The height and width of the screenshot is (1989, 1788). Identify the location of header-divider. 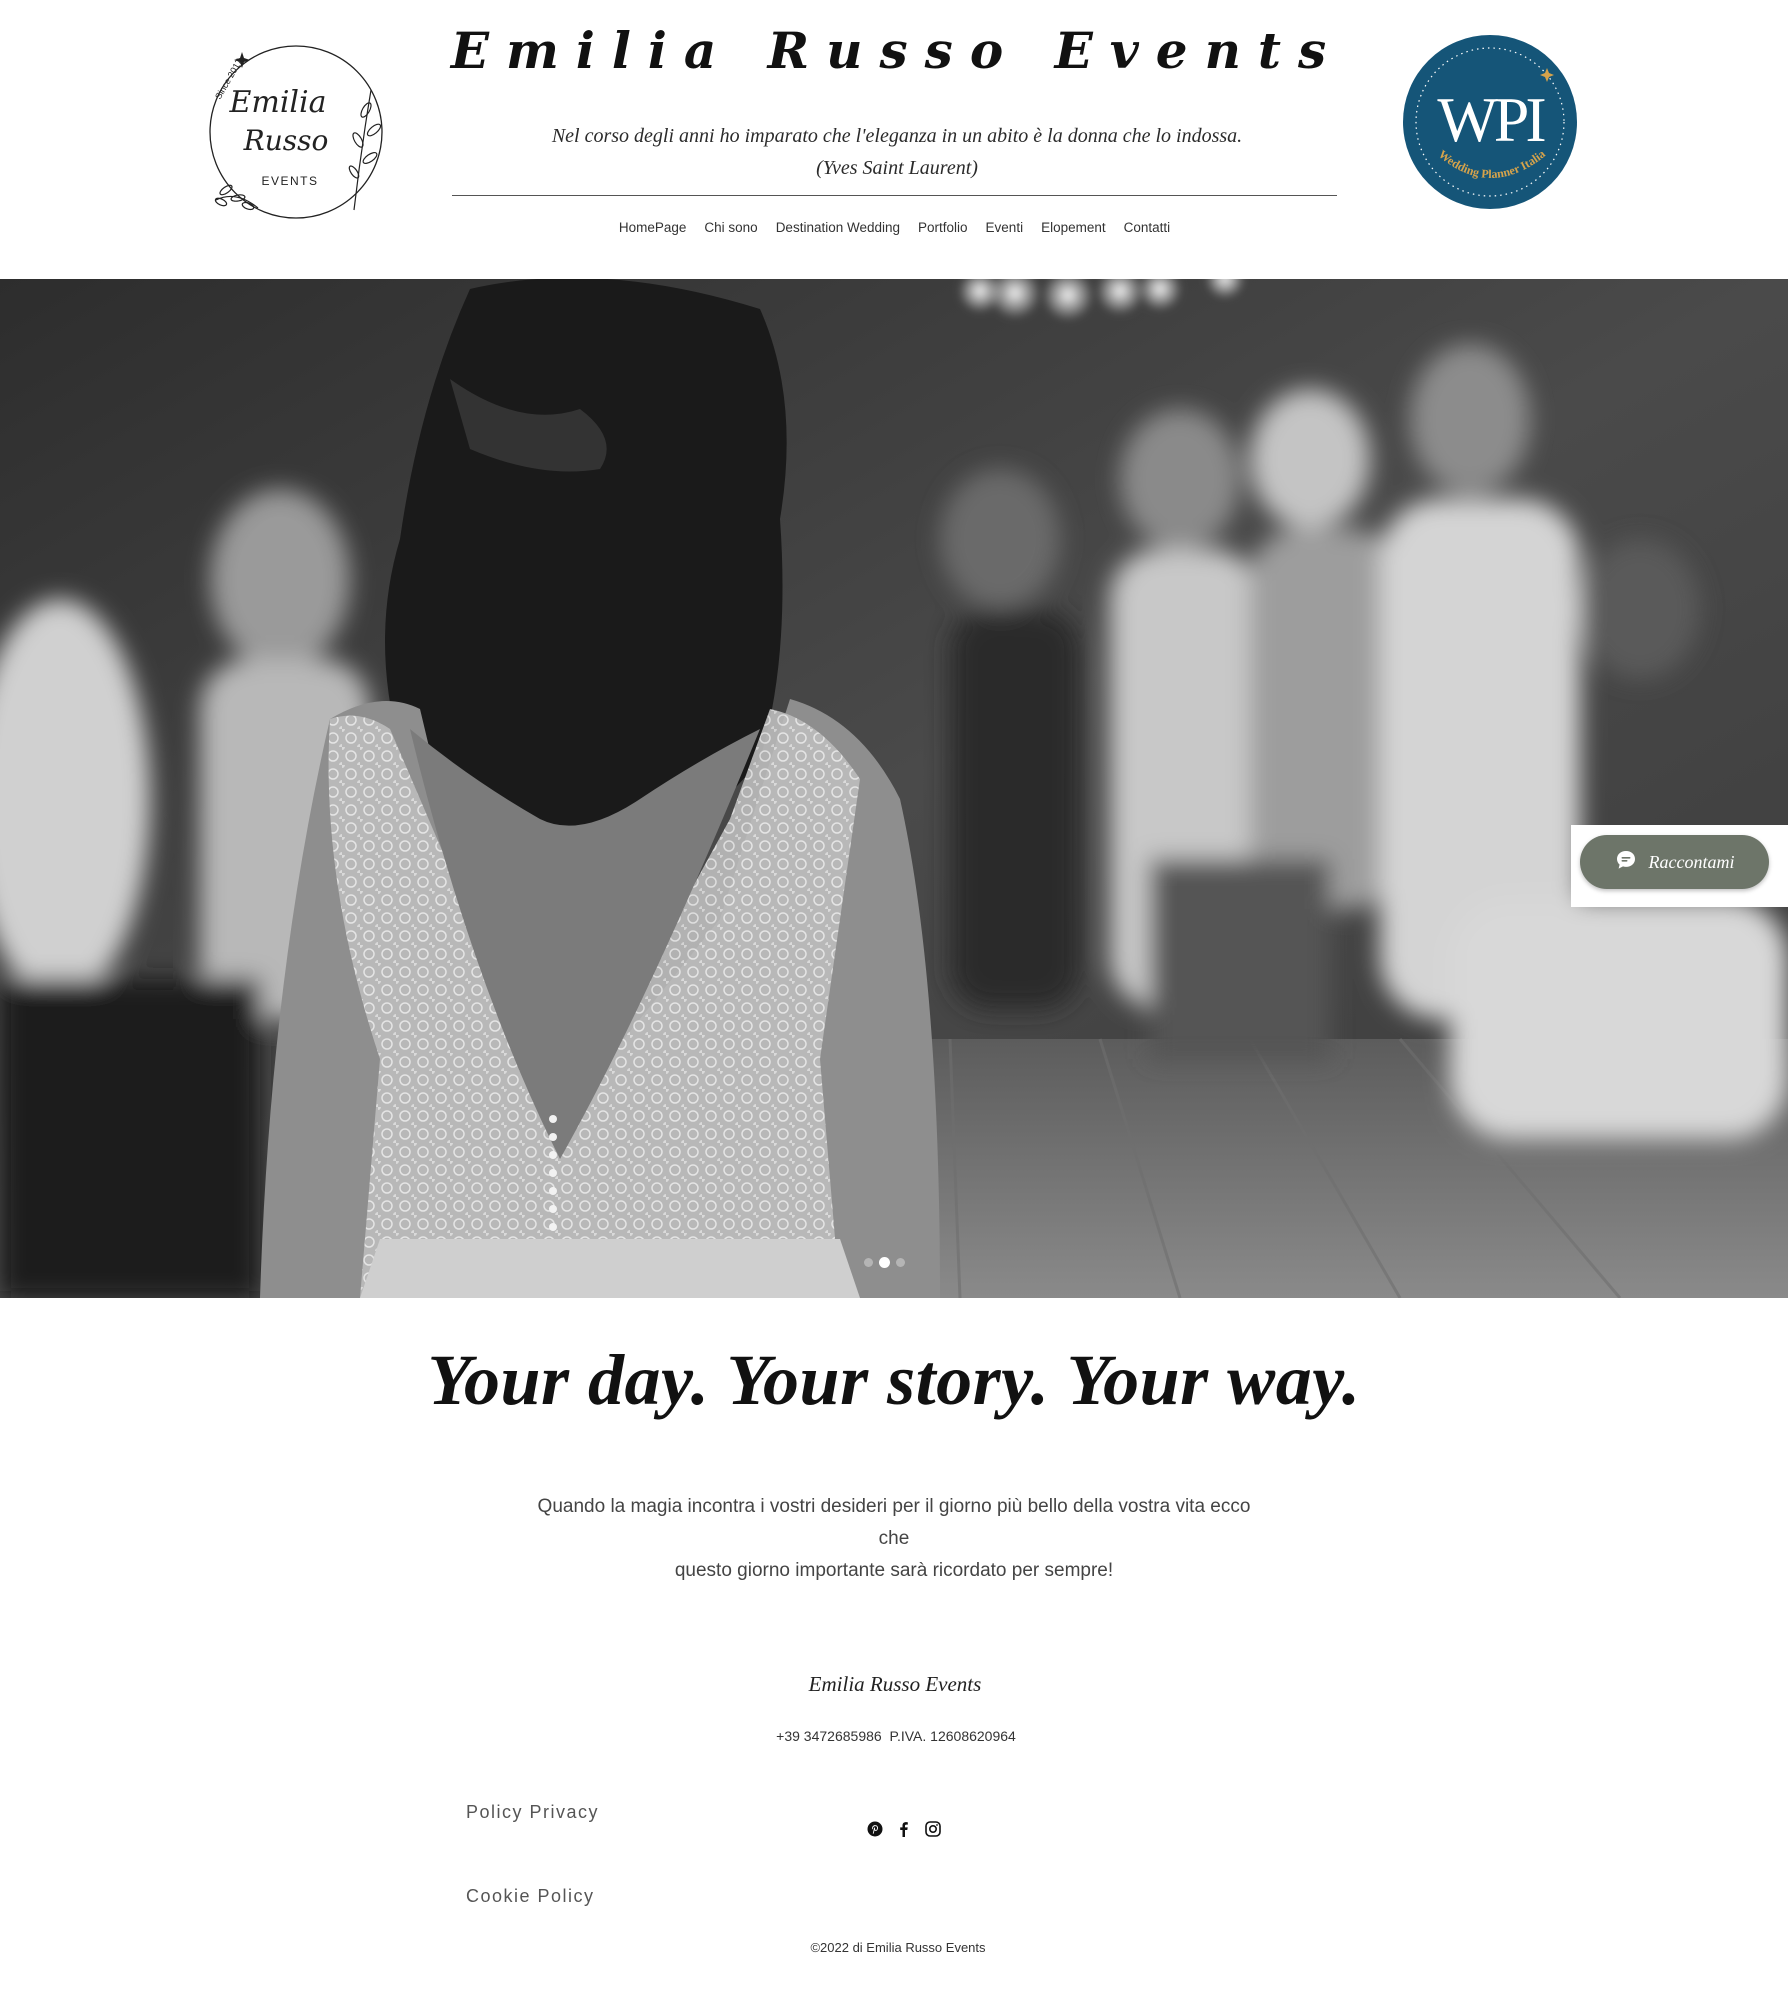
(894, 195).